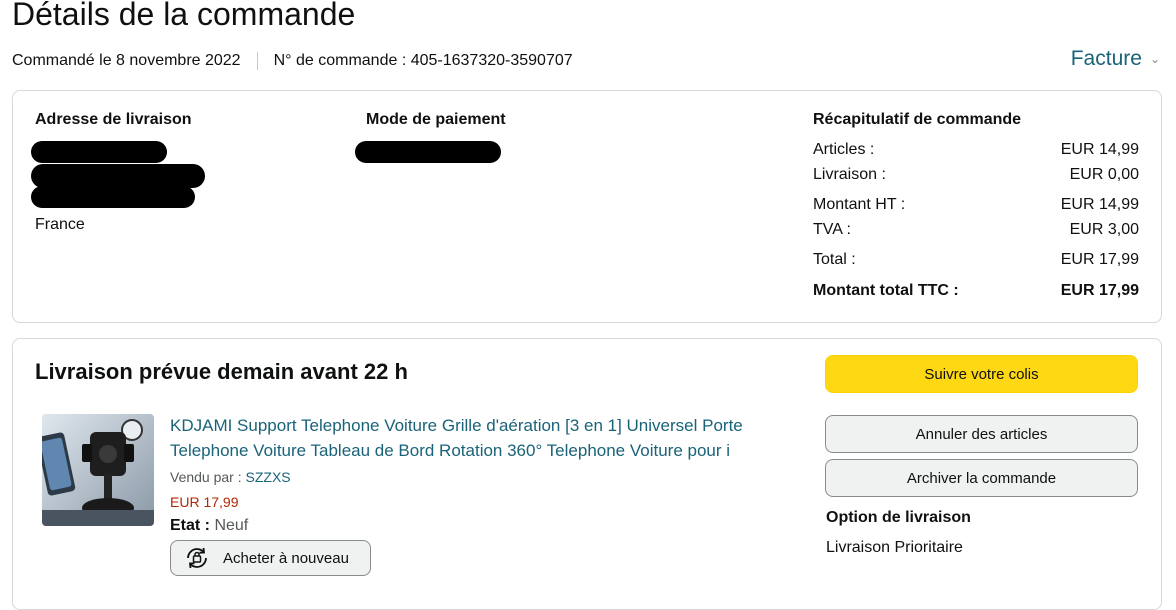  What do you see at coordinates (894, 547) in the screenshot?
I see `delivery-option-value: Livraison Prioritaire` at bounding box center [894, 547].